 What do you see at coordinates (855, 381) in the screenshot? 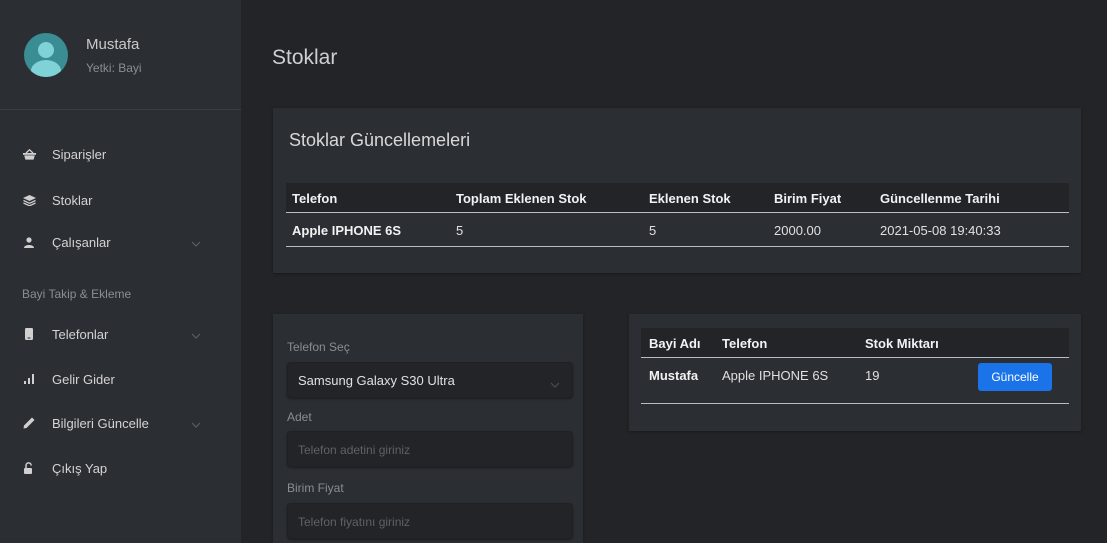
I see `table-row: Mustafa Apple IPHONE 6S 19 Güncelle` at bounding box center [855, 381].